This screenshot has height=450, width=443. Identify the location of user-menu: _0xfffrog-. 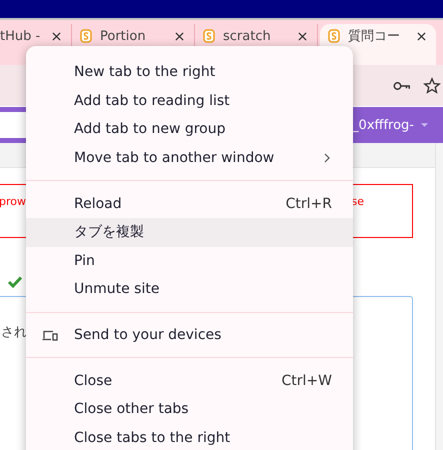
(390, 125).